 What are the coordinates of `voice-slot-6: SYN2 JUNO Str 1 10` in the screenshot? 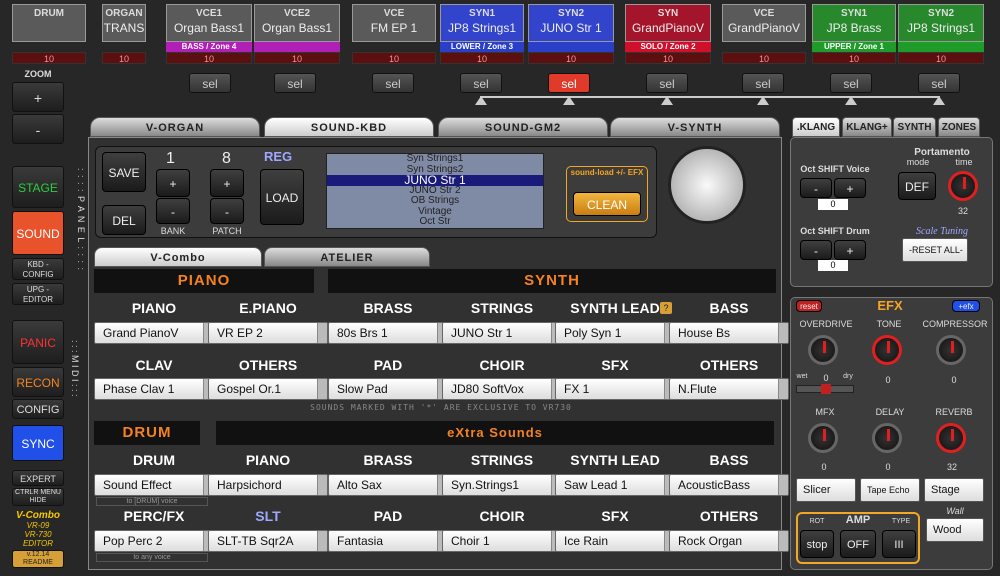 It's located at (571, 35).